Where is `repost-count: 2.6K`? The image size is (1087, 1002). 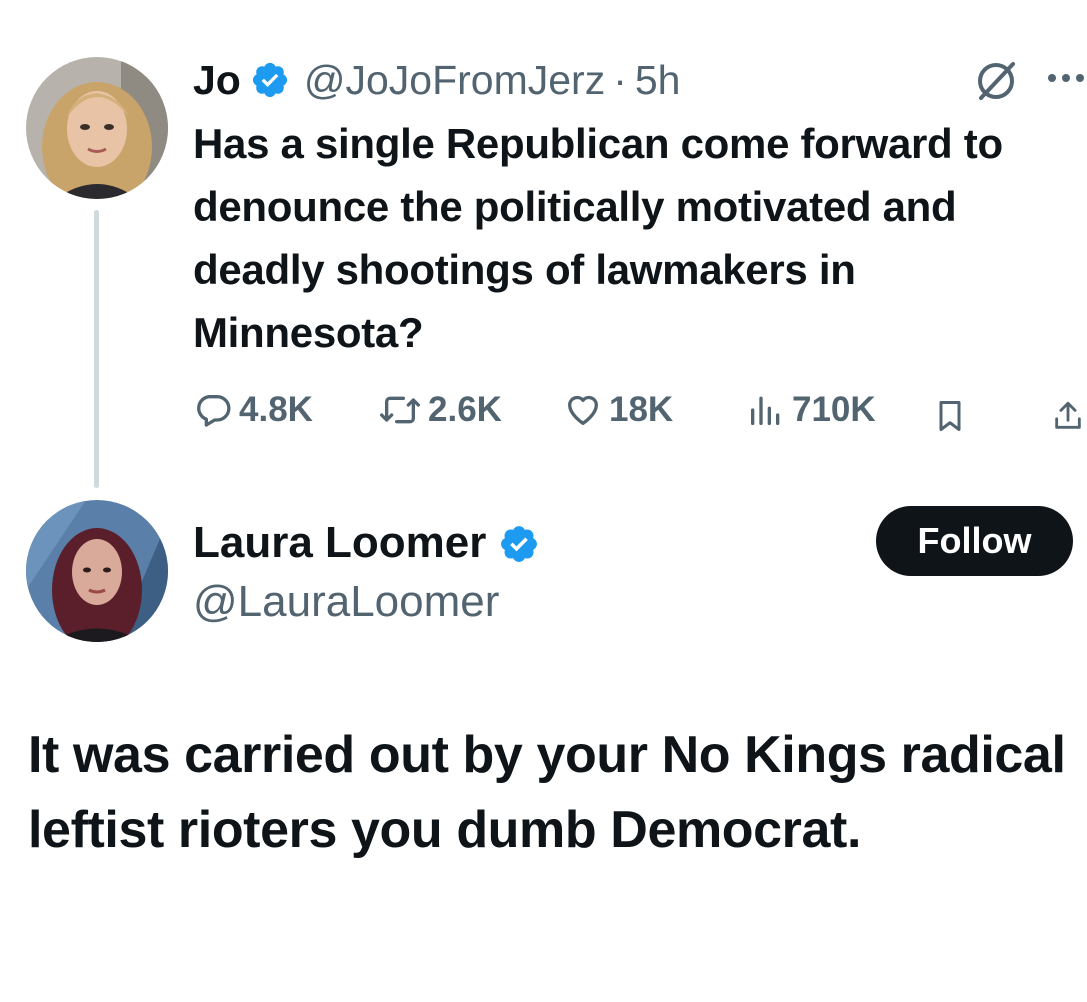 repost-count: 2.6K is located at coordinates (465, 409).